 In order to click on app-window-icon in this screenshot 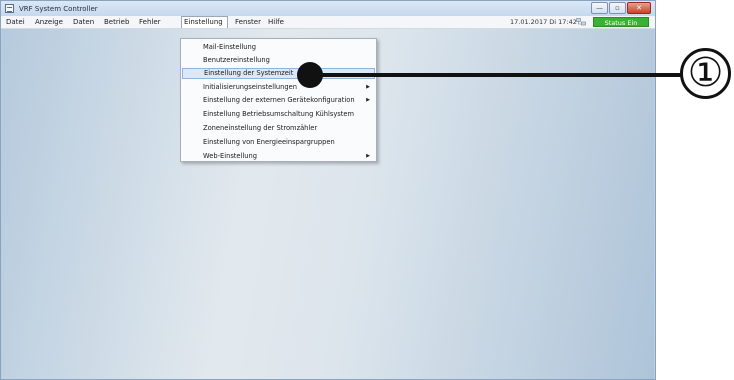, I will do `click(9, 8)`.